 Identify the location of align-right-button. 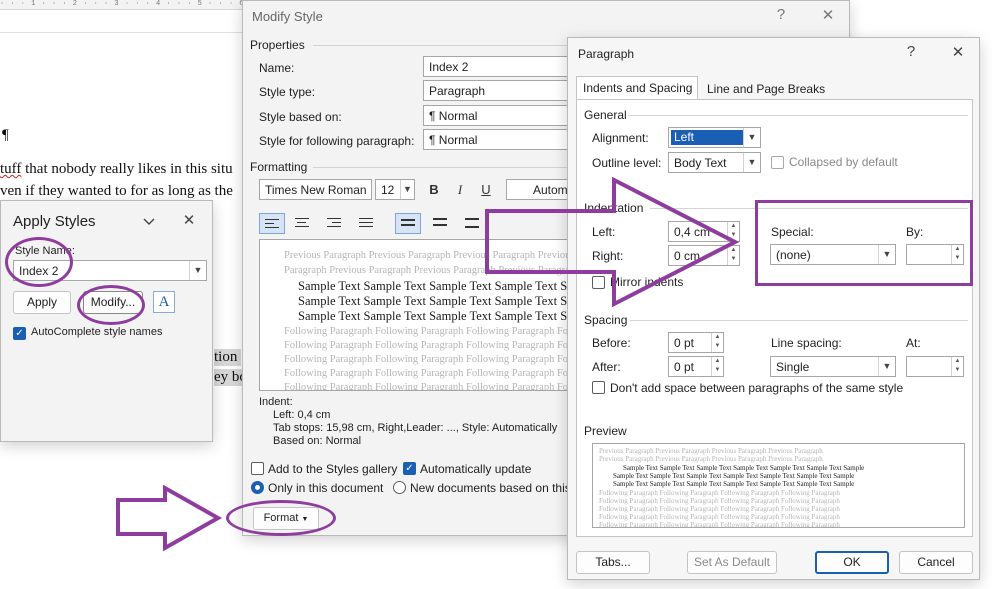
(334, 223).